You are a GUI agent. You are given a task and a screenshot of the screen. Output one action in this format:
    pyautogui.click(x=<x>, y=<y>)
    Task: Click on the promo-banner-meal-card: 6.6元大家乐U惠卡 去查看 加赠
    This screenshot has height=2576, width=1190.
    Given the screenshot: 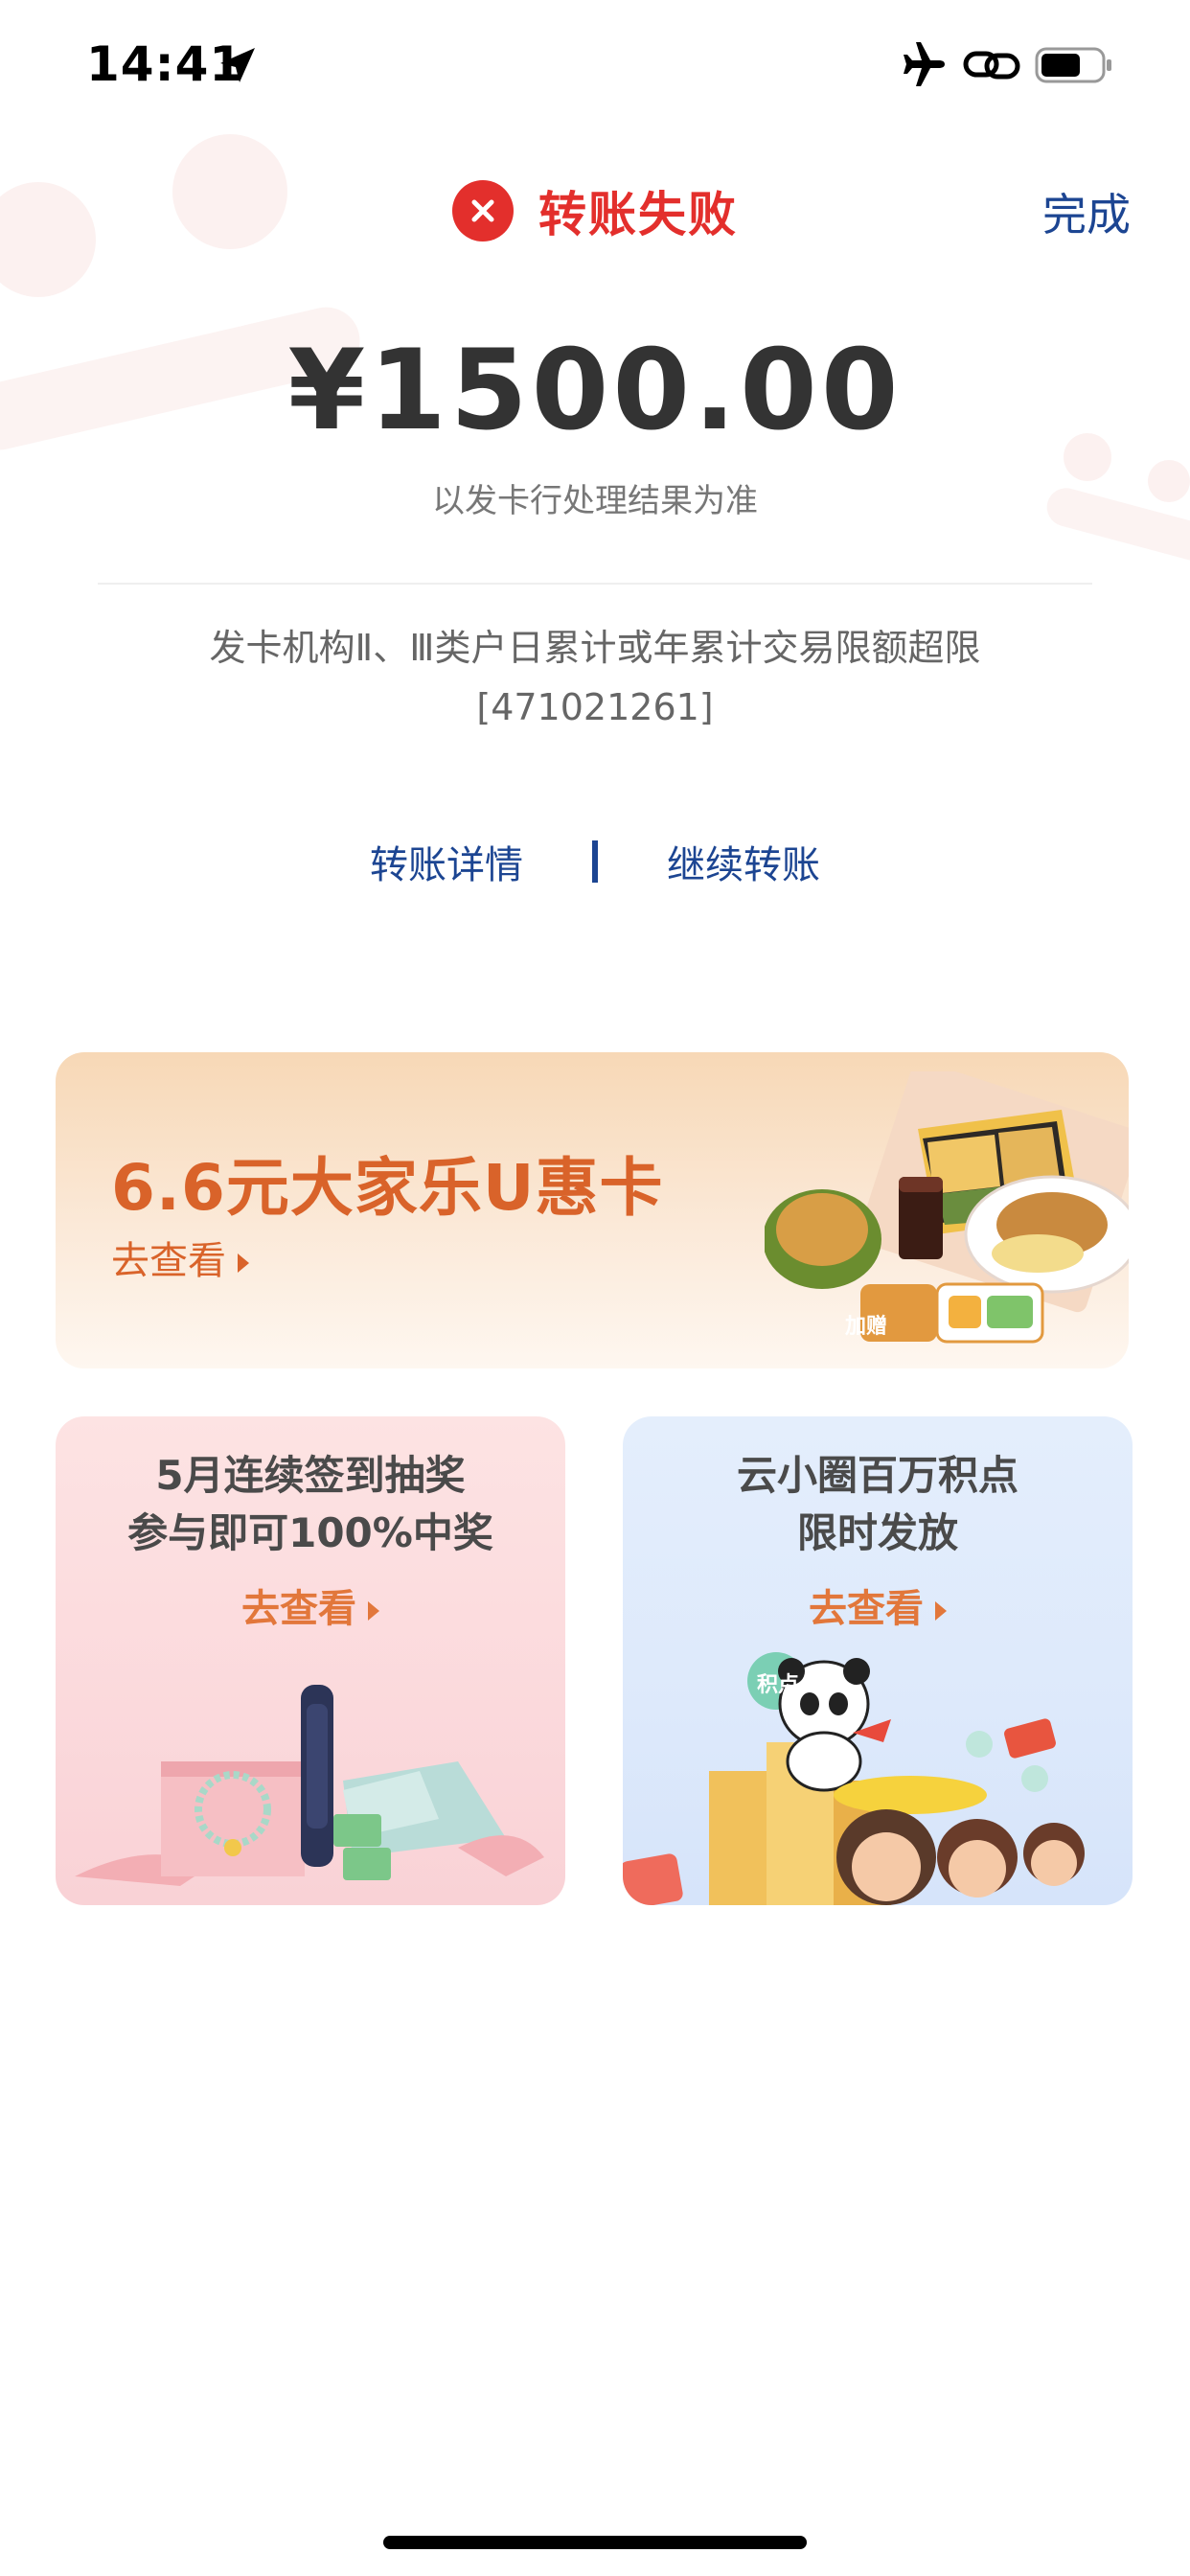 What is the action you would take?
    pyautogui.click(x=592, y=1210)
    